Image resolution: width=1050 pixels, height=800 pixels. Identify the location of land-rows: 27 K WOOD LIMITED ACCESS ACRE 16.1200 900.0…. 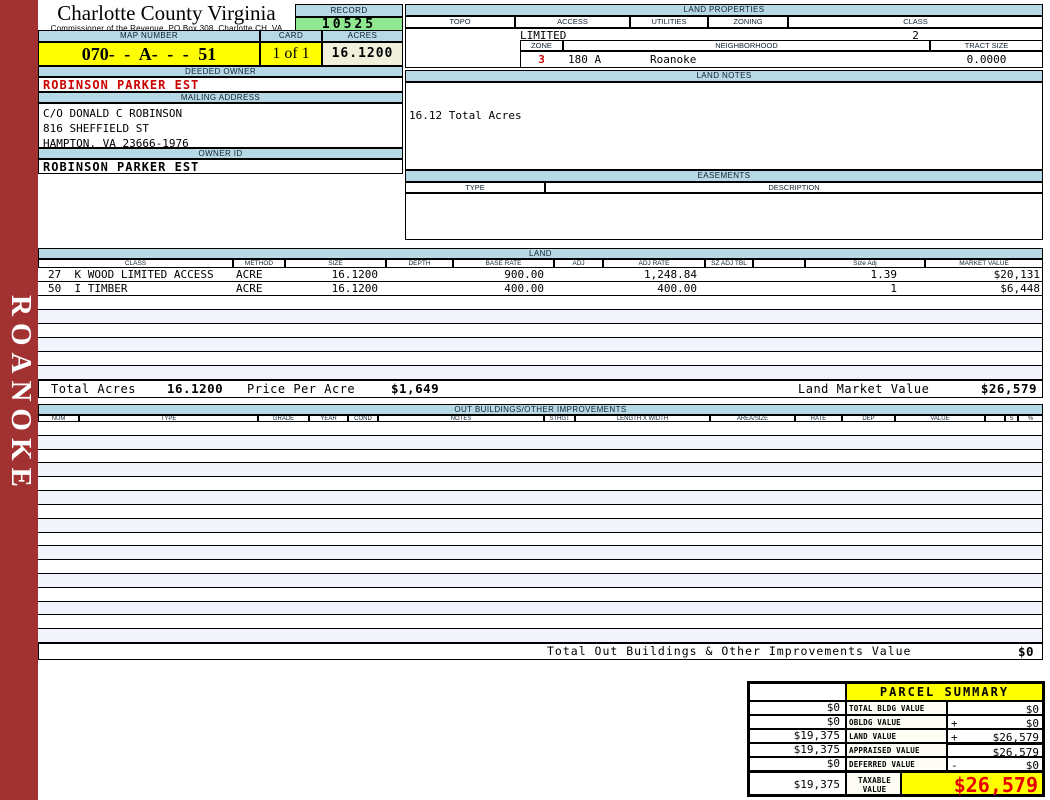
(540, 324).